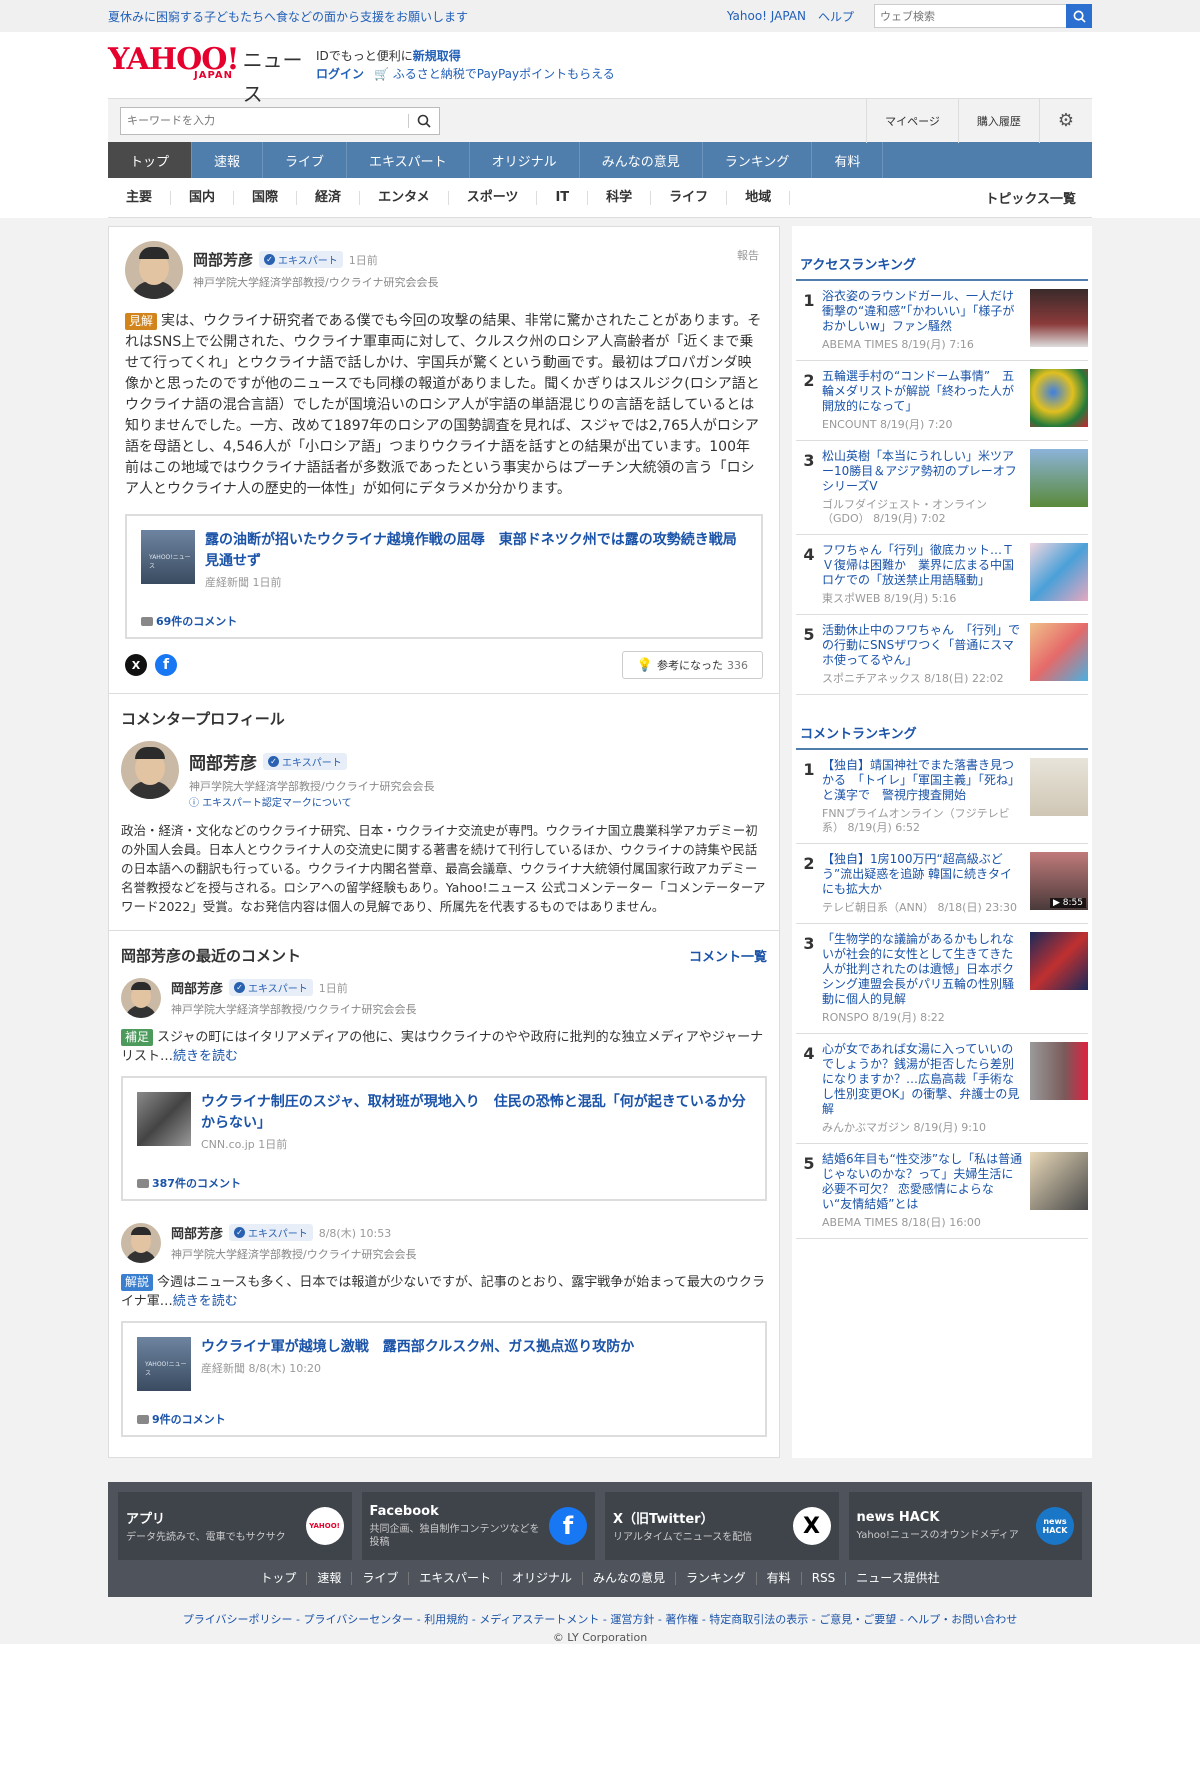 The width and height of the screenshot is (1200, 1788). What do you see at coordinates (444, 621) in the screenshot?
I see `comment-count-link: 69件のコメント` at bounding box center [444, 621].